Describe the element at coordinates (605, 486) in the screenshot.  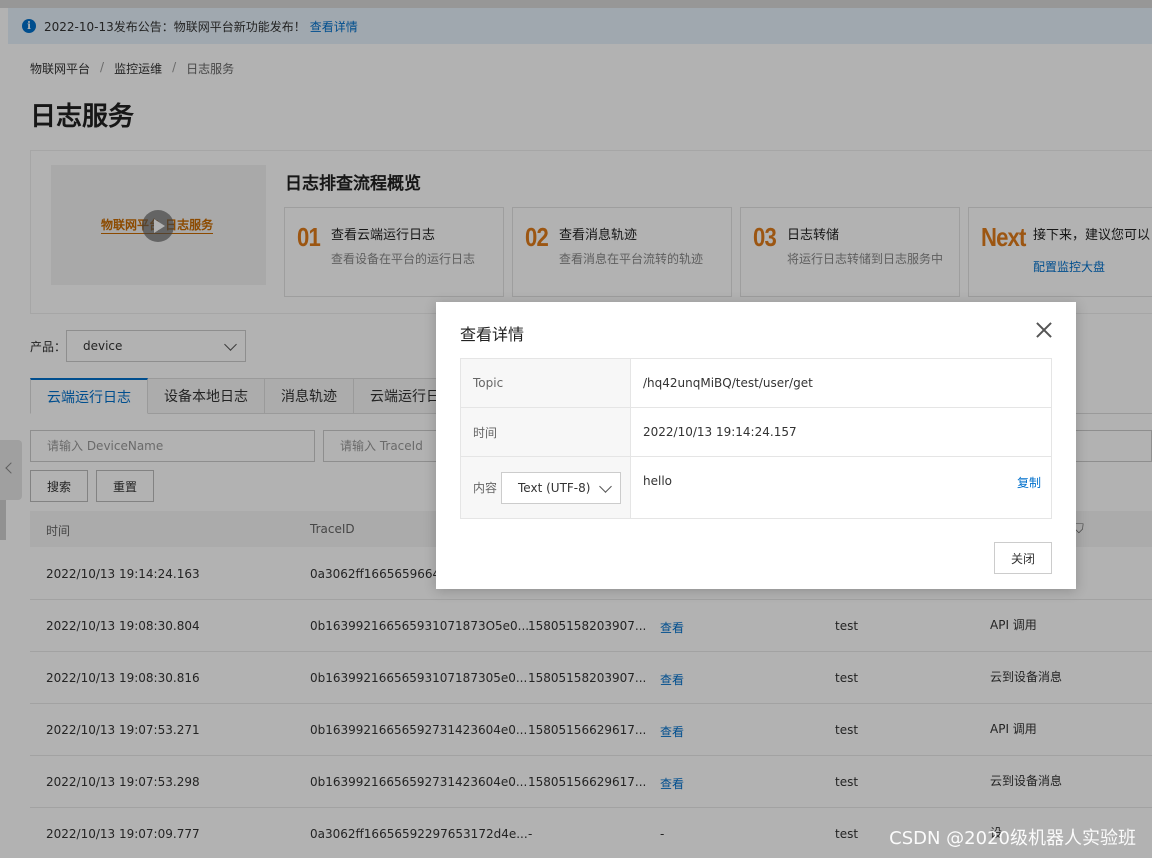
I see `chevron-down-icon` at that location.